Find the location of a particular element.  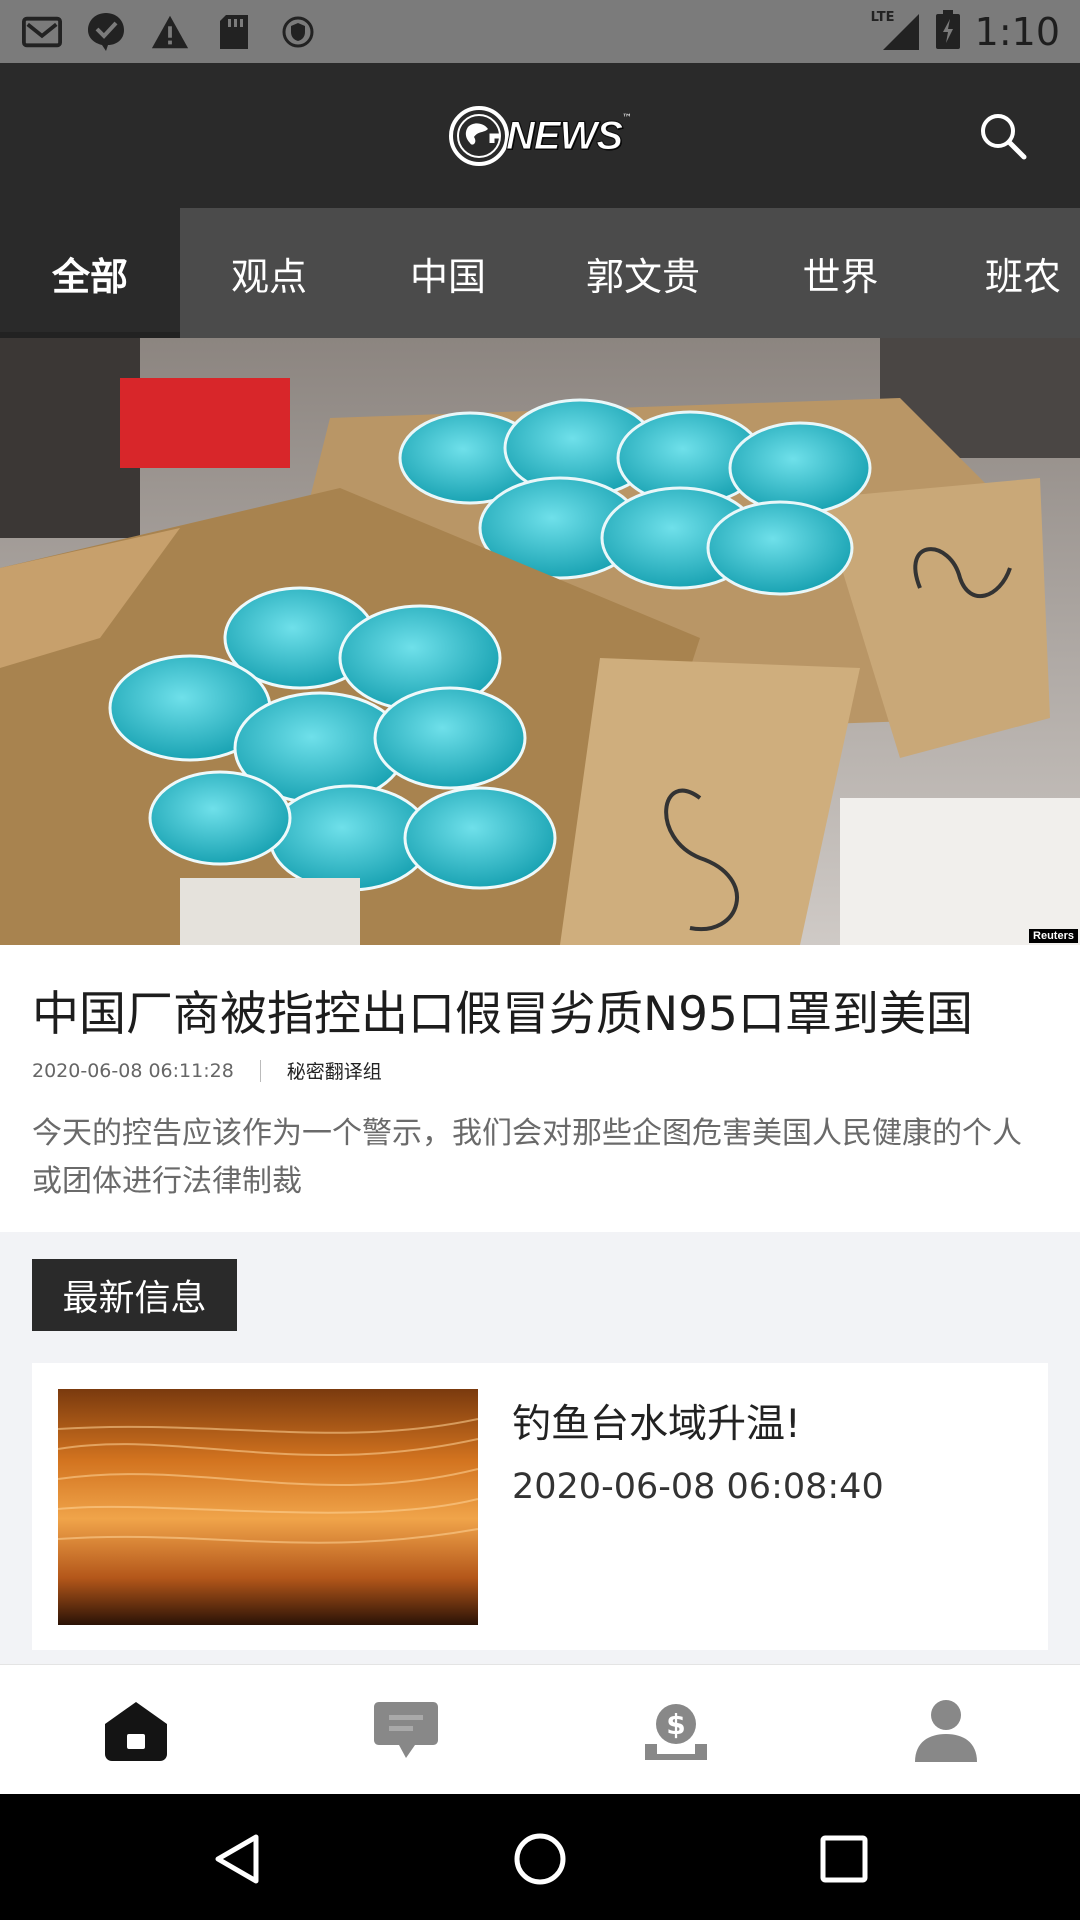

back-button is located at coordinates (236, 1859).